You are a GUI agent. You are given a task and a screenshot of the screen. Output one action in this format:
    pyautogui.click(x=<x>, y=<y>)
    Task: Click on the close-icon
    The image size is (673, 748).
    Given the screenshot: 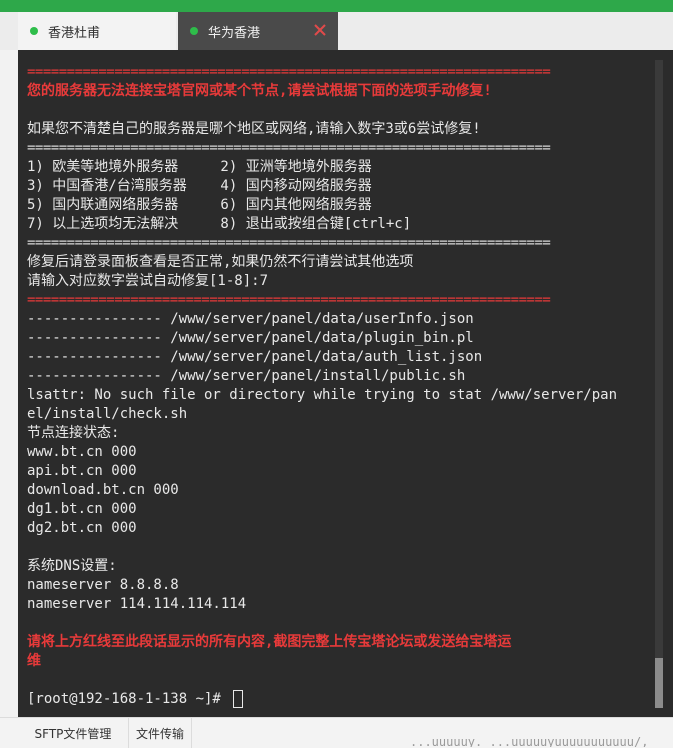 What is the action you would take?
    pyautogui.click(x=320, y=30)
    